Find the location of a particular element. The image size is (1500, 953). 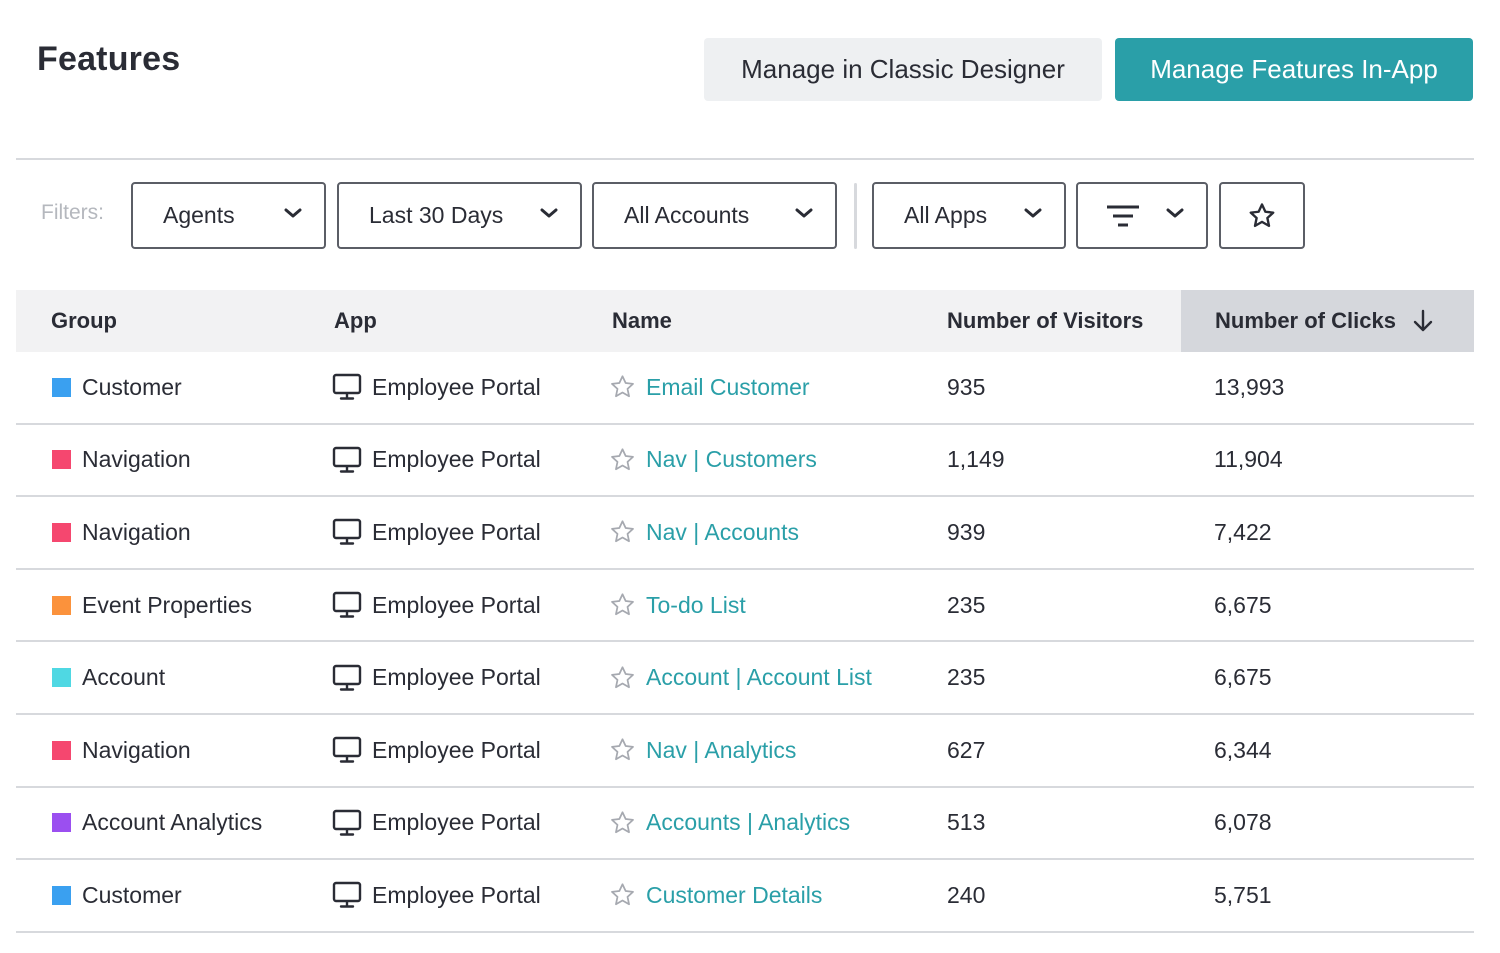

favorites-filter-button is located at coordinates (1262, 215).